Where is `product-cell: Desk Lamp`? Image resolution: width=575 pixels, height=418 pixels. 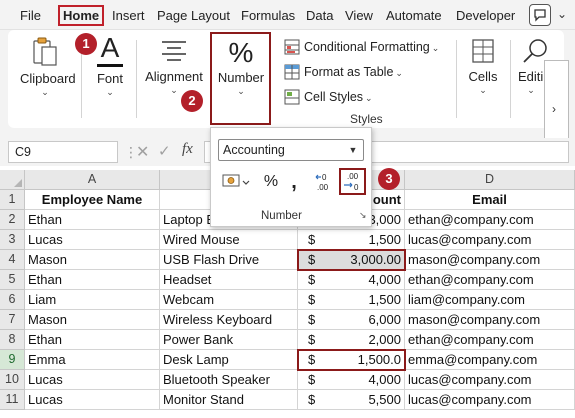
product-cell: Desk Lamp is located at coordinates (229, 360).